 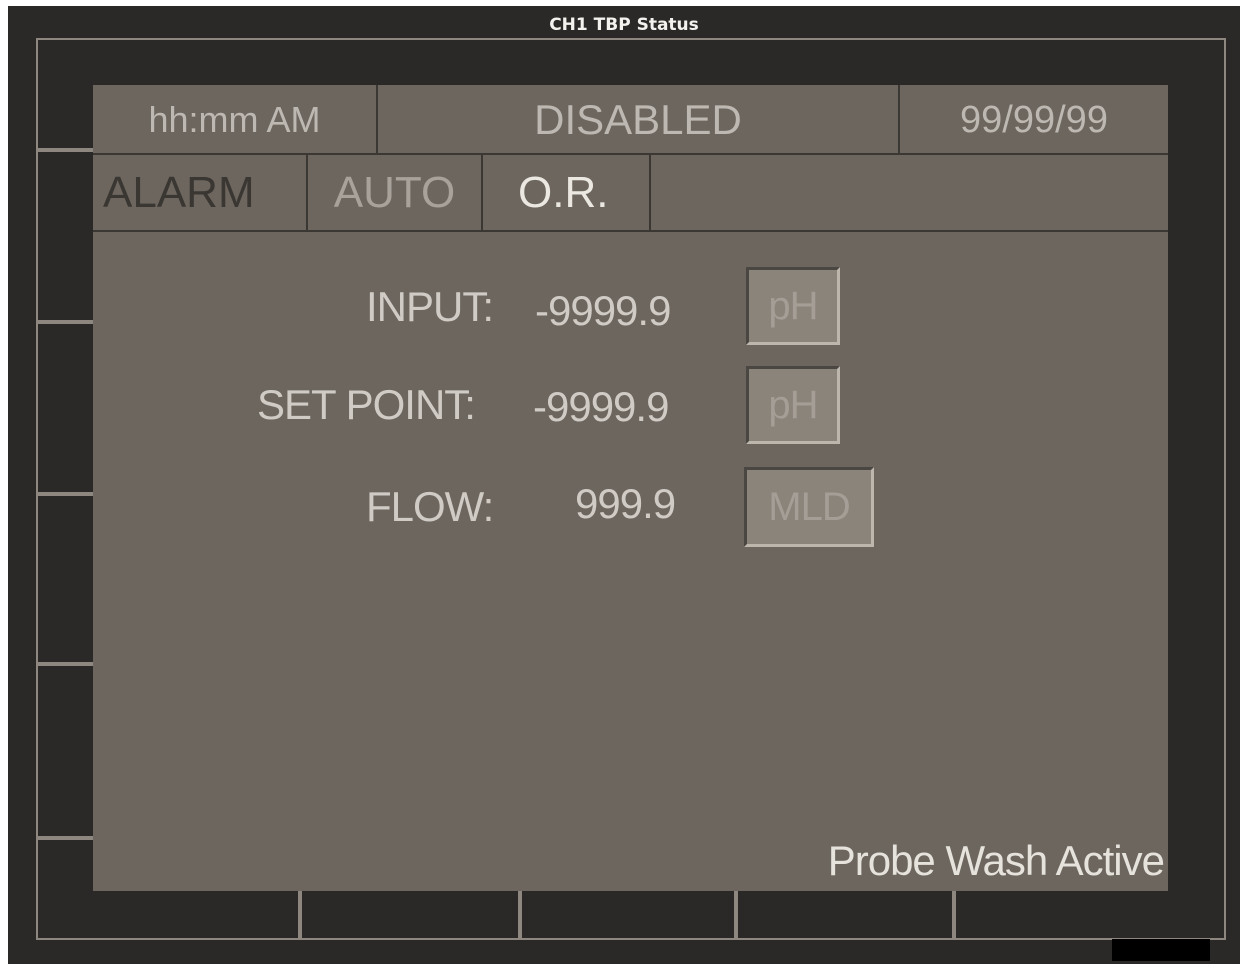 What do you see at coordinates (625, 503) in the screenshot?
I see `flow-value: 999.9` at bounding box center [625, 503].